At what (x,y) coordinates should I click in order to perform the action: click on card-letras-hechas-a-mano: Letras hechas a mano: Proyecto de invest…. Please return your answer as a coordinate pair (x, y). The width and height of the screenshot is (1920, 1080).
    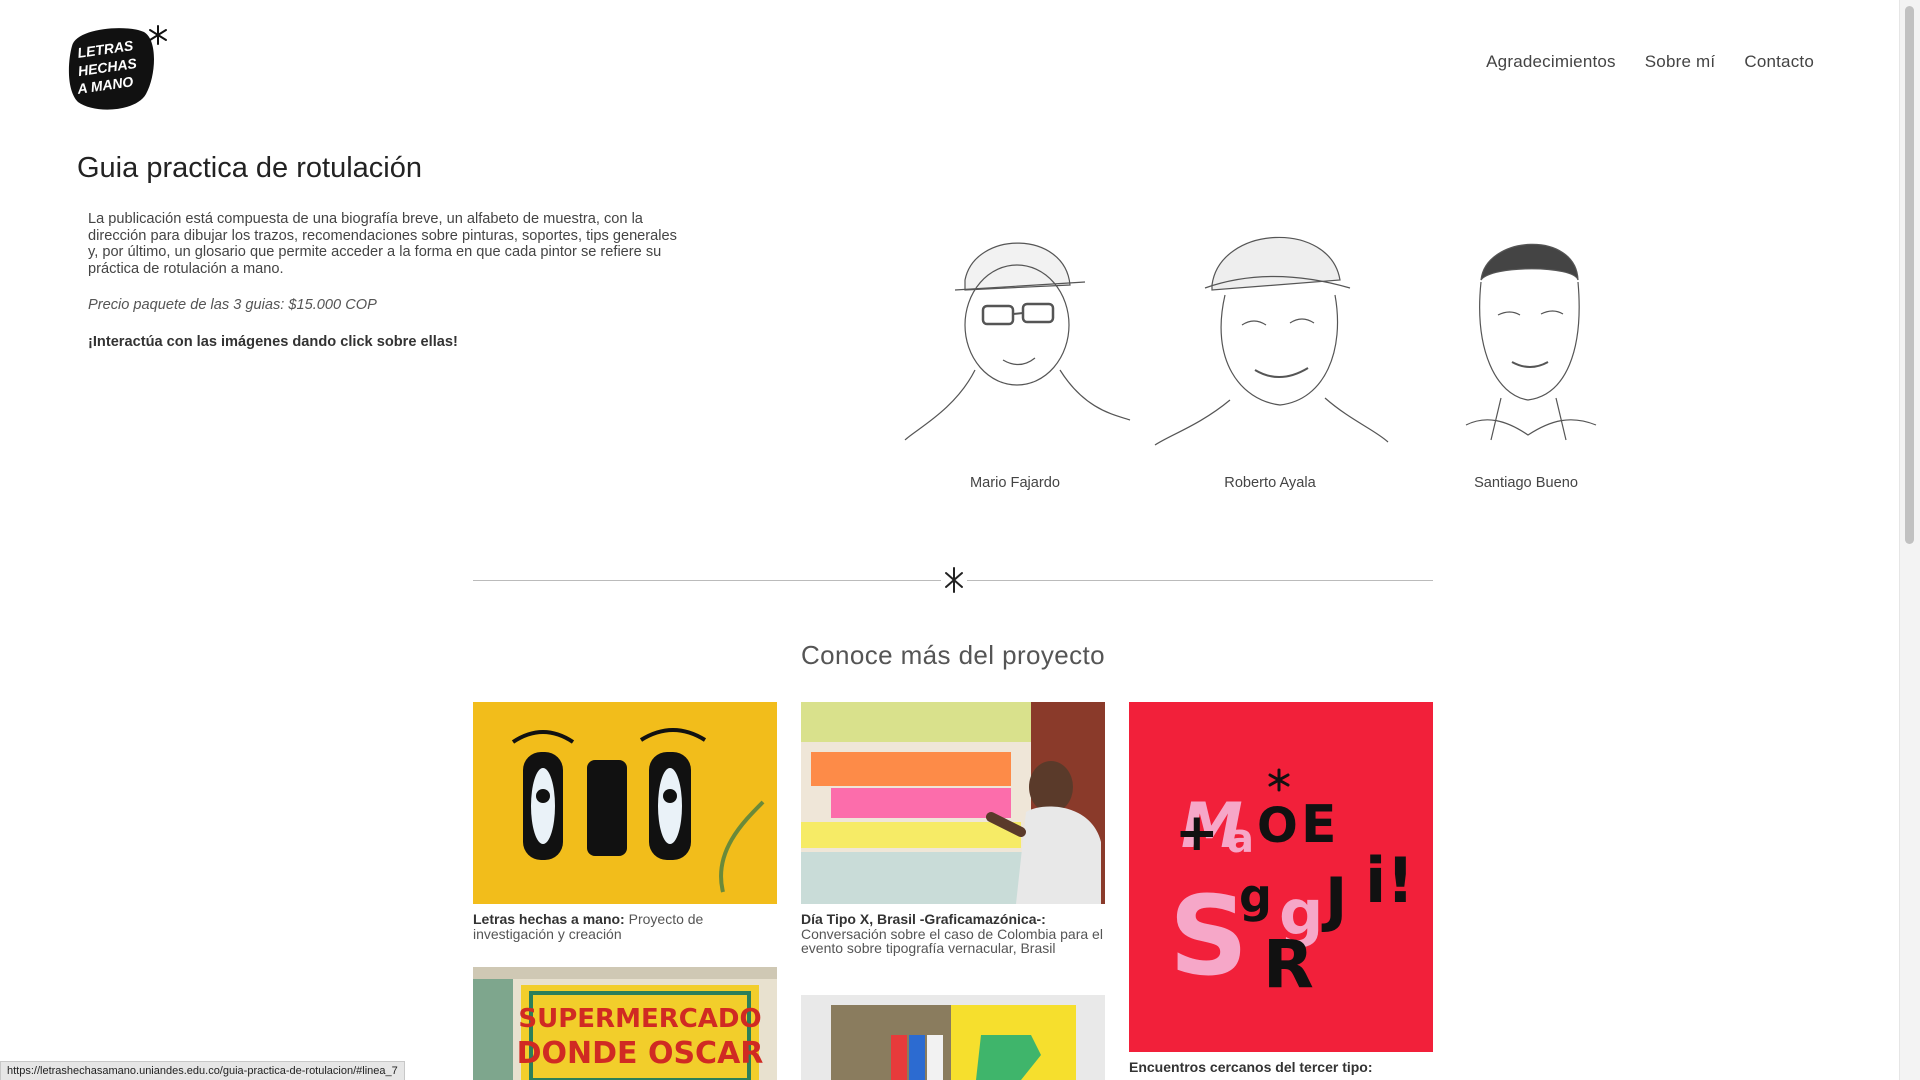
    Looking at the image, I should click on (625, 821).